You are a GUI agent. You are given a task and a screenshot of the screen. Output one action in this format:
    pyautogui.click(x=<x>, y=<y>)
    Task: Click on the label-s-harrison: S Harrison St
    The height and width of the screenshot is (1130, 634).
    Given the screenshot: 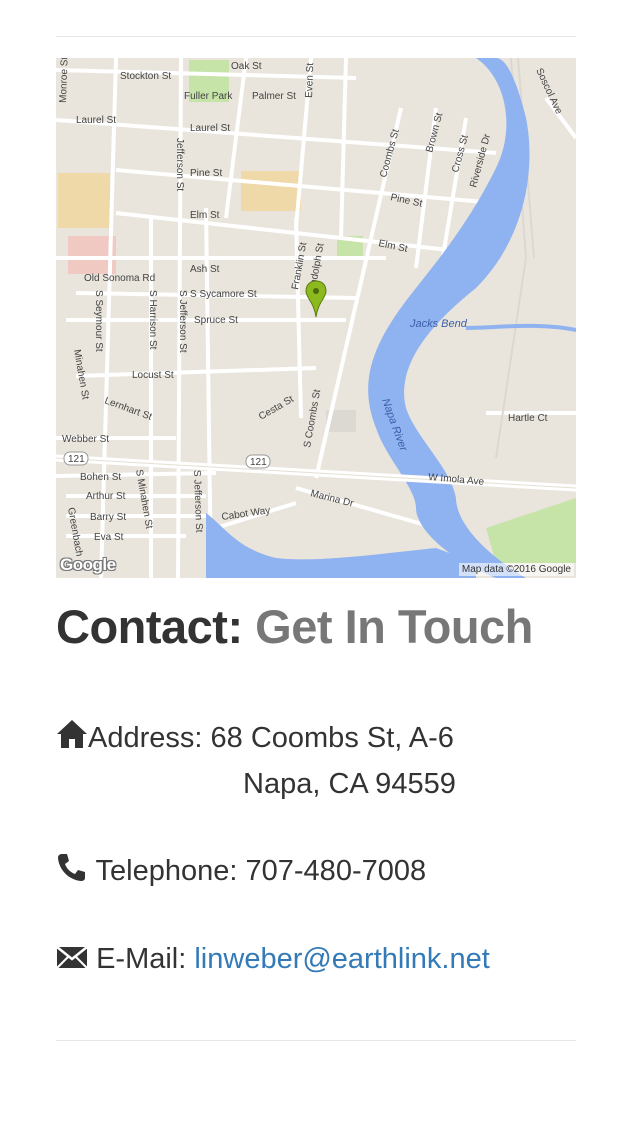 What is the action you would take?
    pyautogui.click(x=152, y=320)
    